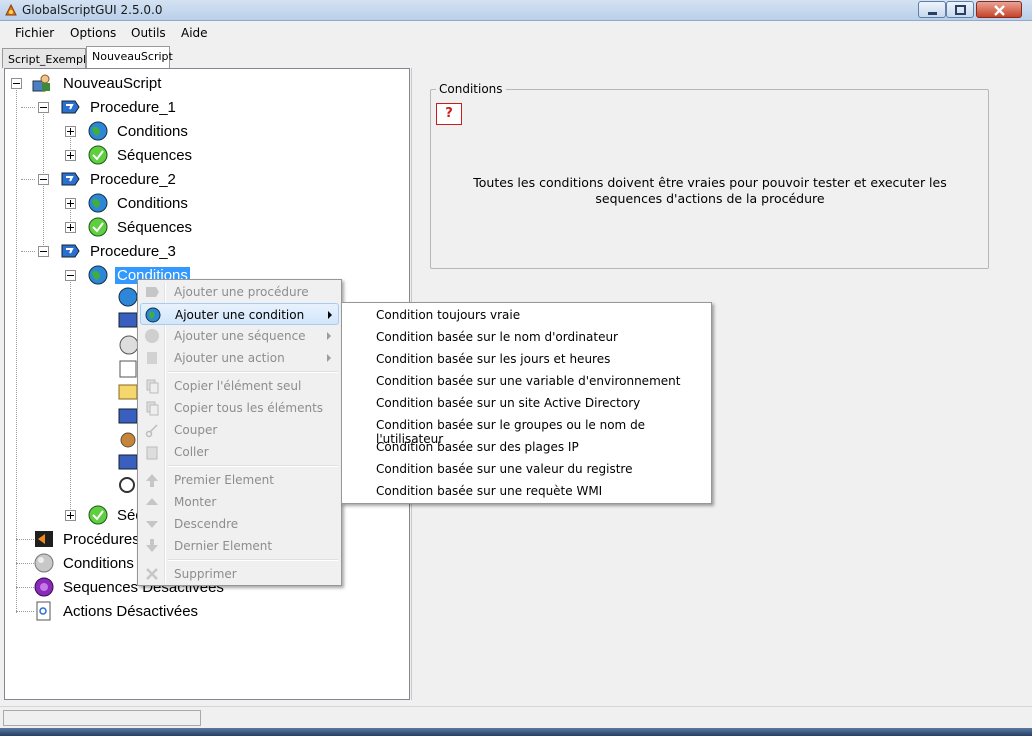 The image size is (1032, 736). I want to click on restore-button, so click(960, 9).